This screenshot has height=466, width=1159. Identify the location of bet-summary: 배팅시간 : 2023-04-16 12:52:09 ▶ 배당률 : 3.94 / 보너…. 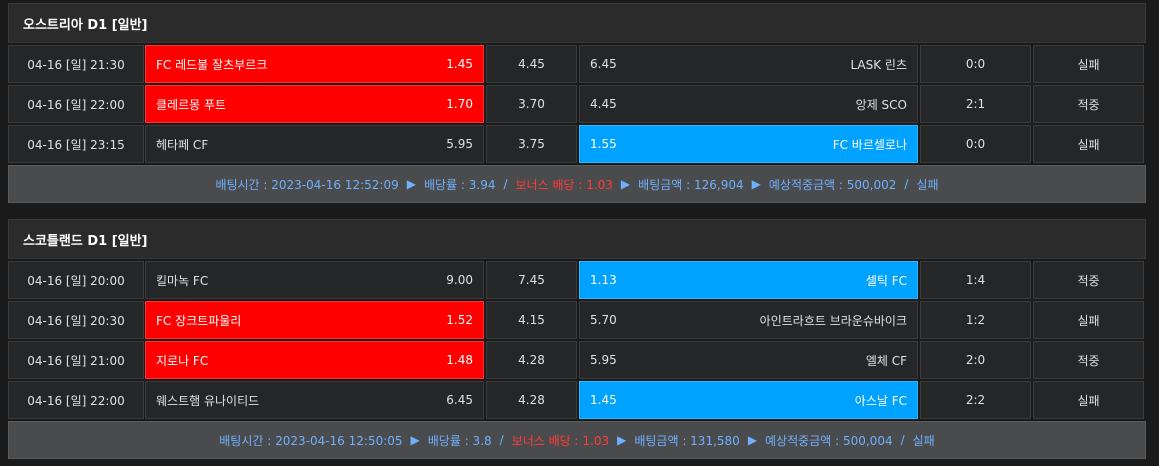
(577, 184).